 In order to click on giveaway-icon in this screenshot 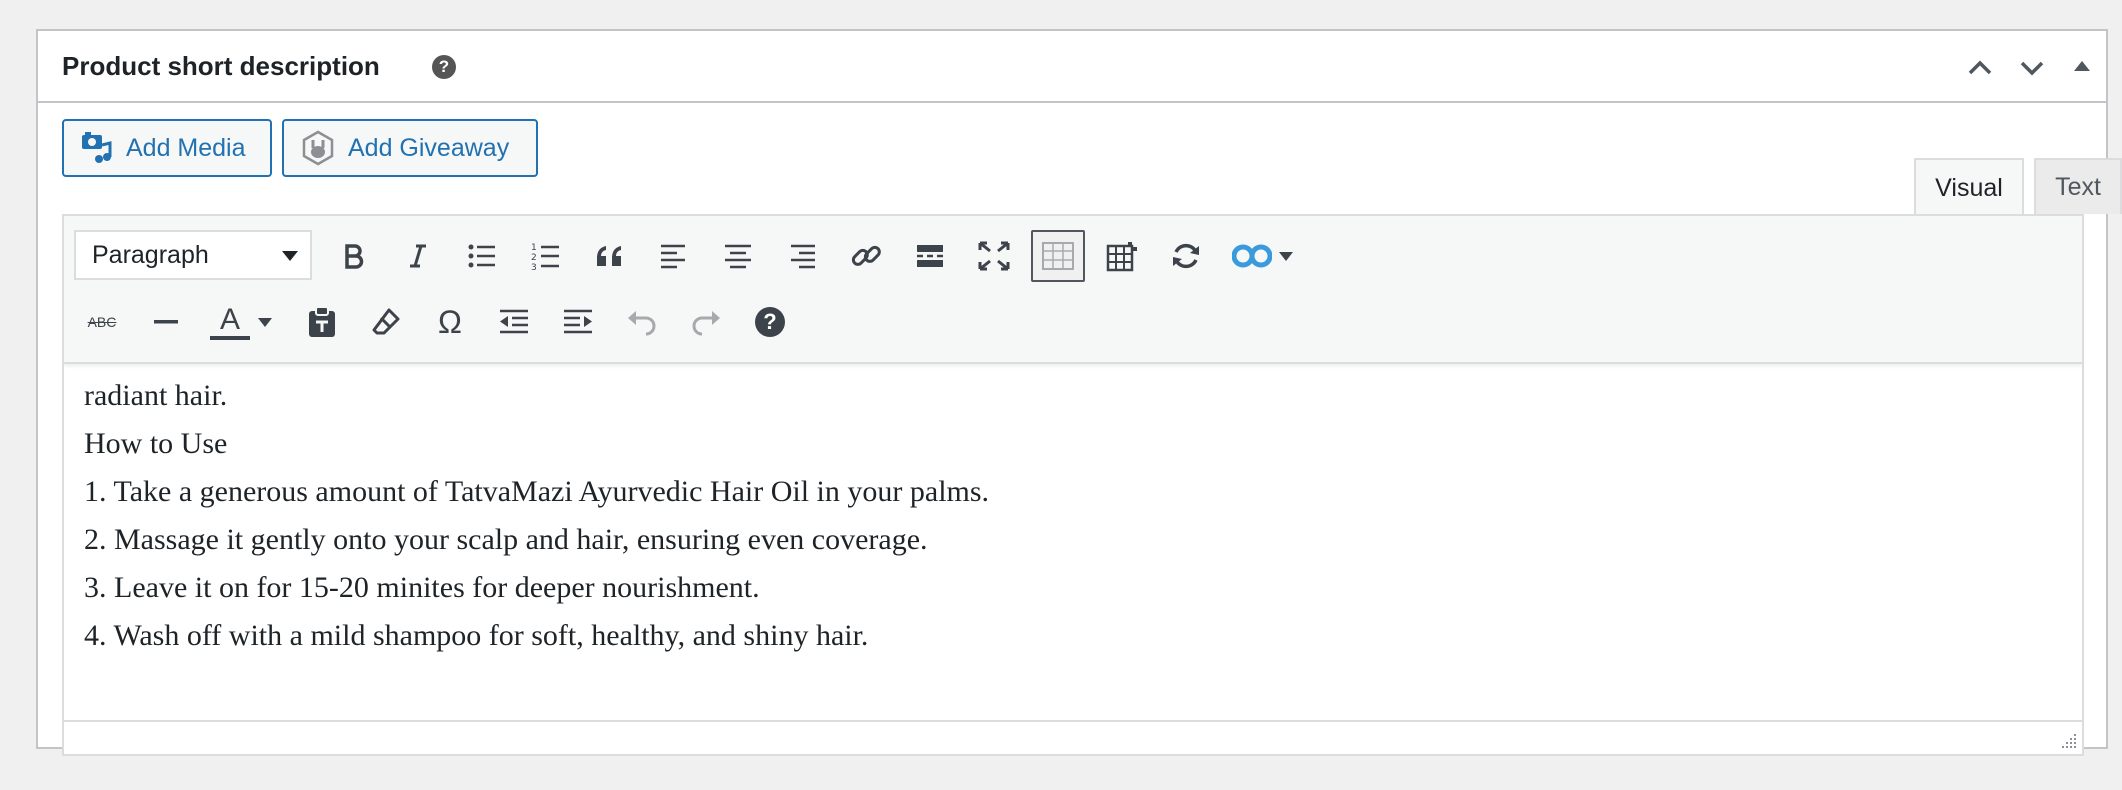, I will do `click(318, 148)`.